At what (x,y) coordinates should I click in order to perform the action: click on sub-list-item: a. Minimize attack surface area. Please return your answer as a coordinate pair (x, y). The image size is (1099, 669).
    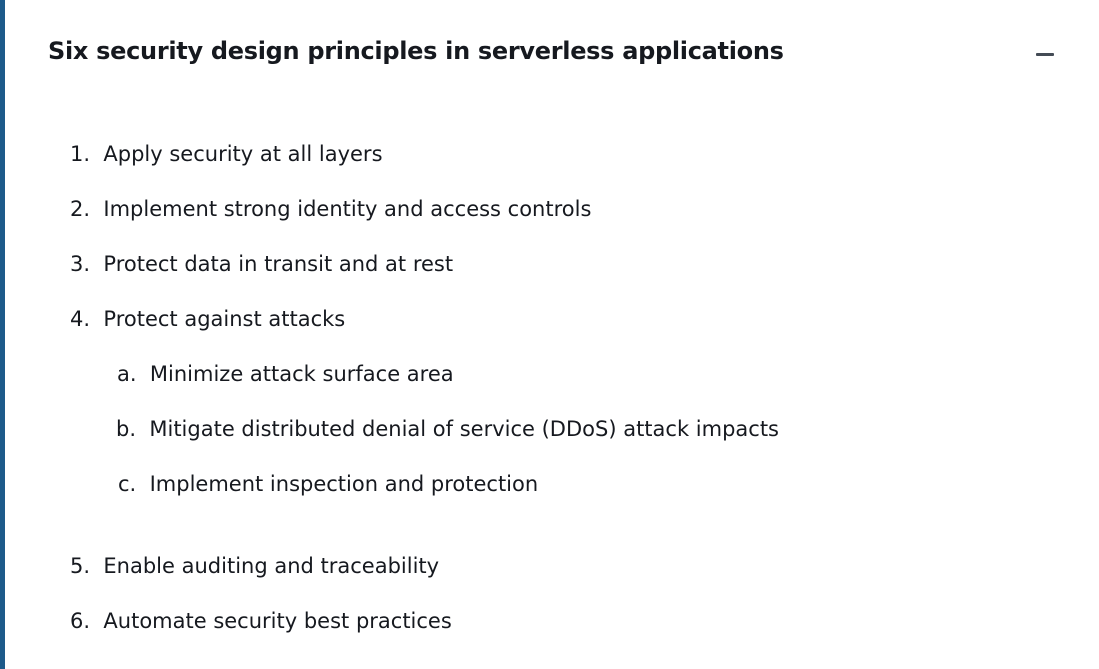
    Looking at the image, I should click on (285, 374).